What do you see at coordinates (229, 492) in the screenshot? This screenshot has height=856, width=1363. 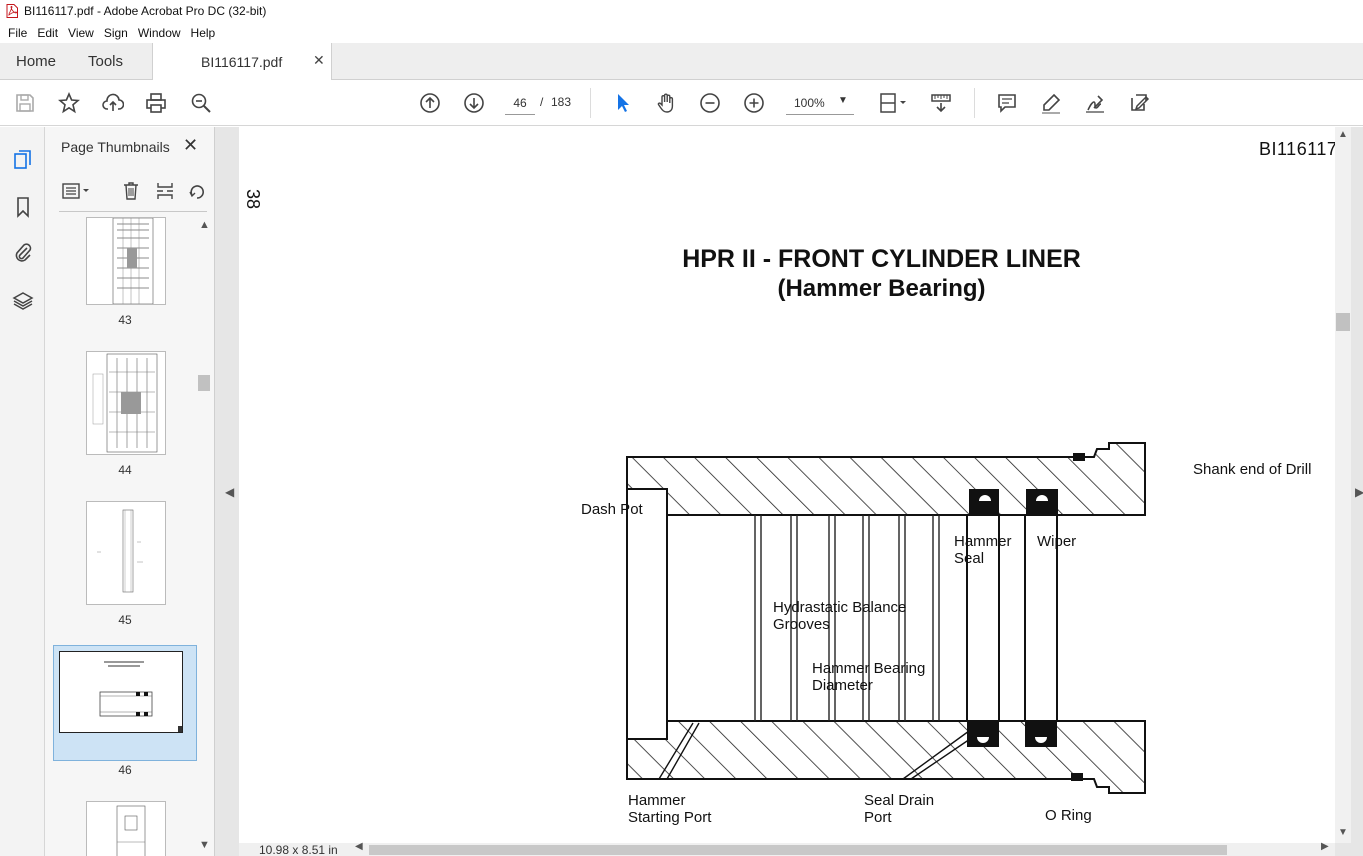 I see `collapse-left-icon: ◀` at bounding box center [229, 492].